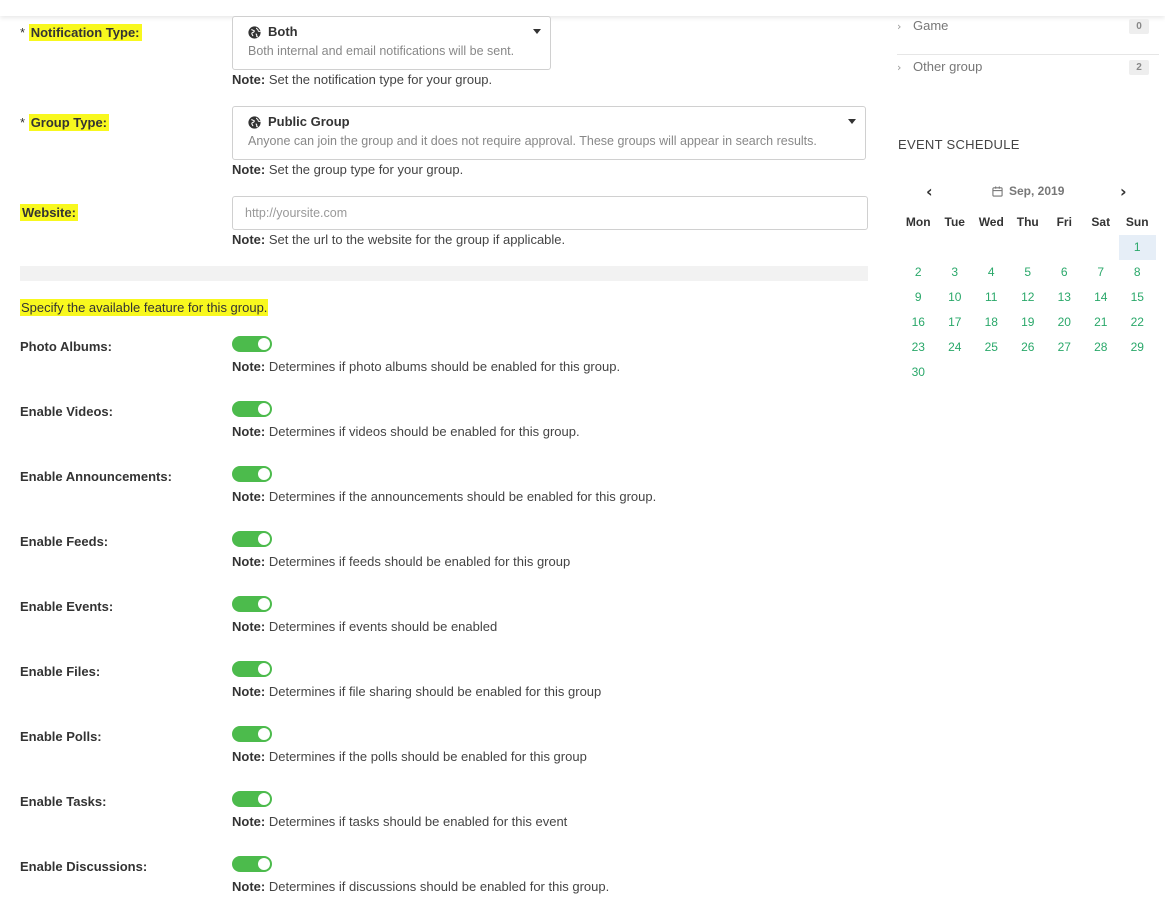 The width and height of the screenshot is (1165, 898). I want to click on calendar-day: 4, so click(991, 272).